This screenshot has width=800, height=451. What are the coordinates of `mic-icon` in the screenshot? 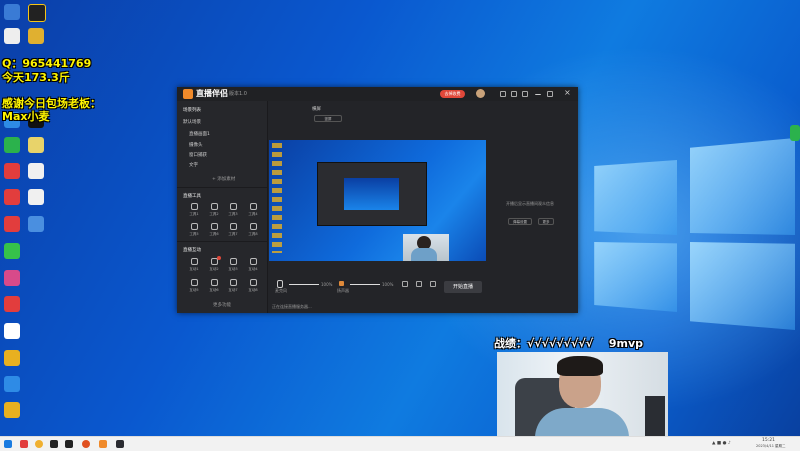 It's located at (280, 284).